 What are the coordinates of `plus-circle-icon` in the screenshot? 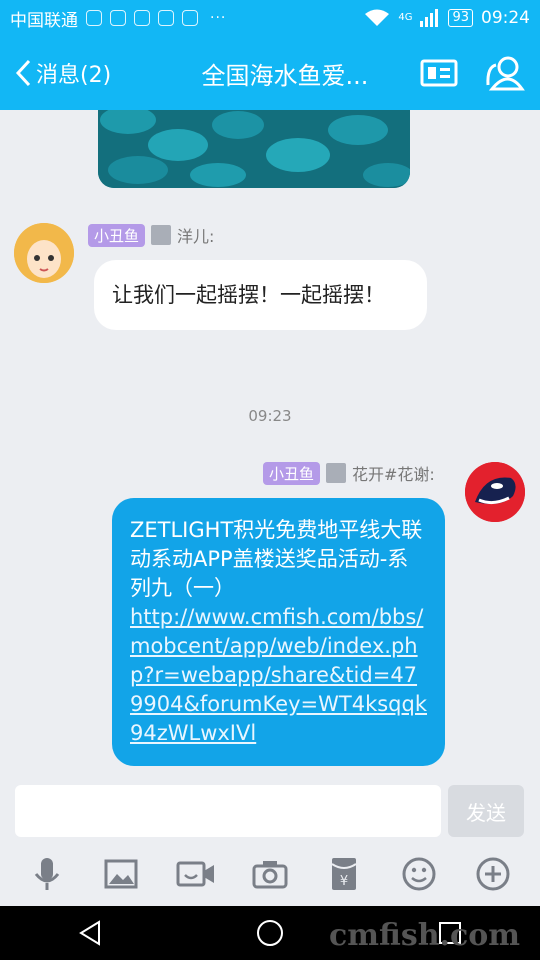 It's located at (493, 874).